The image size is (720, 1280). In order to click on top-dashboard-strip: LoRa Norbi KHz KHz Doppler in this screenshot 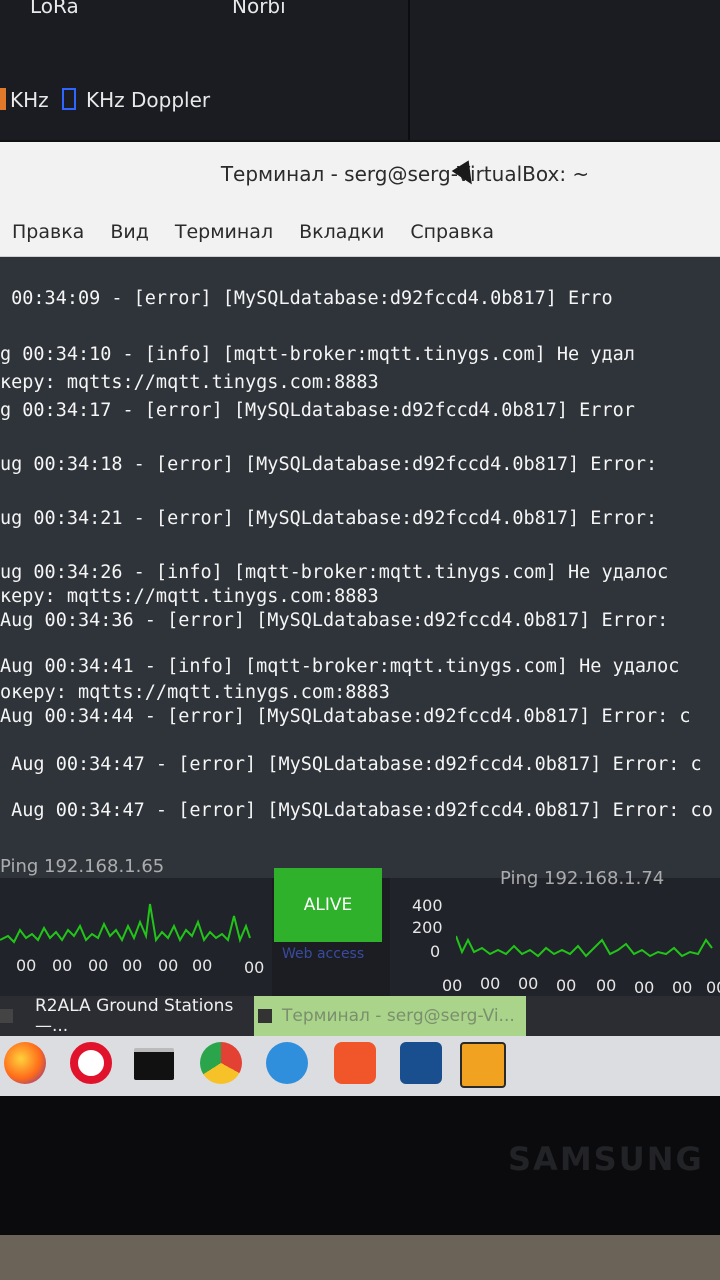, I will do `click(360, 70)`.